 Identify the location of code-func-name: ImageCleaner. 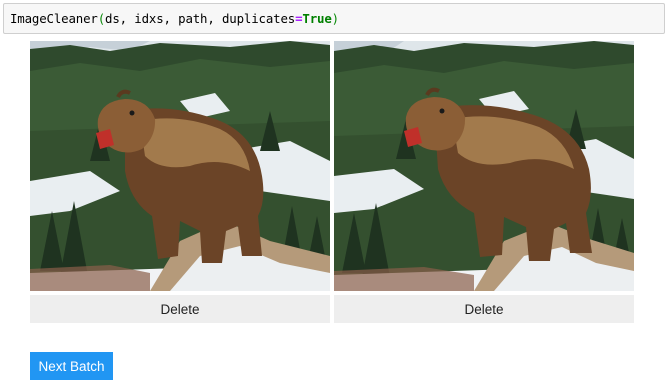
(54, 18).